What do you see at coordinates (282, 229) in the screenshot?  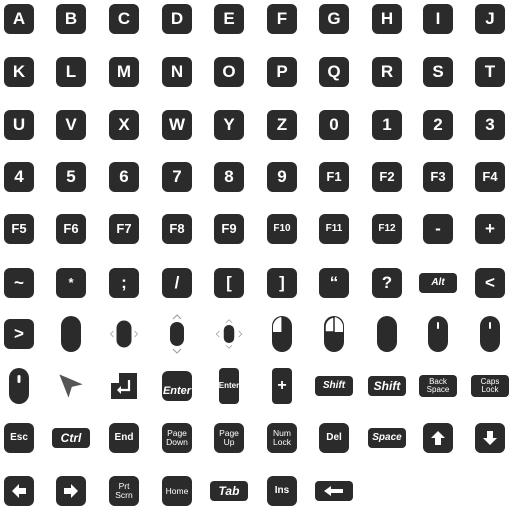 I see `key-f10: F10` at bounding box center [282, 229].